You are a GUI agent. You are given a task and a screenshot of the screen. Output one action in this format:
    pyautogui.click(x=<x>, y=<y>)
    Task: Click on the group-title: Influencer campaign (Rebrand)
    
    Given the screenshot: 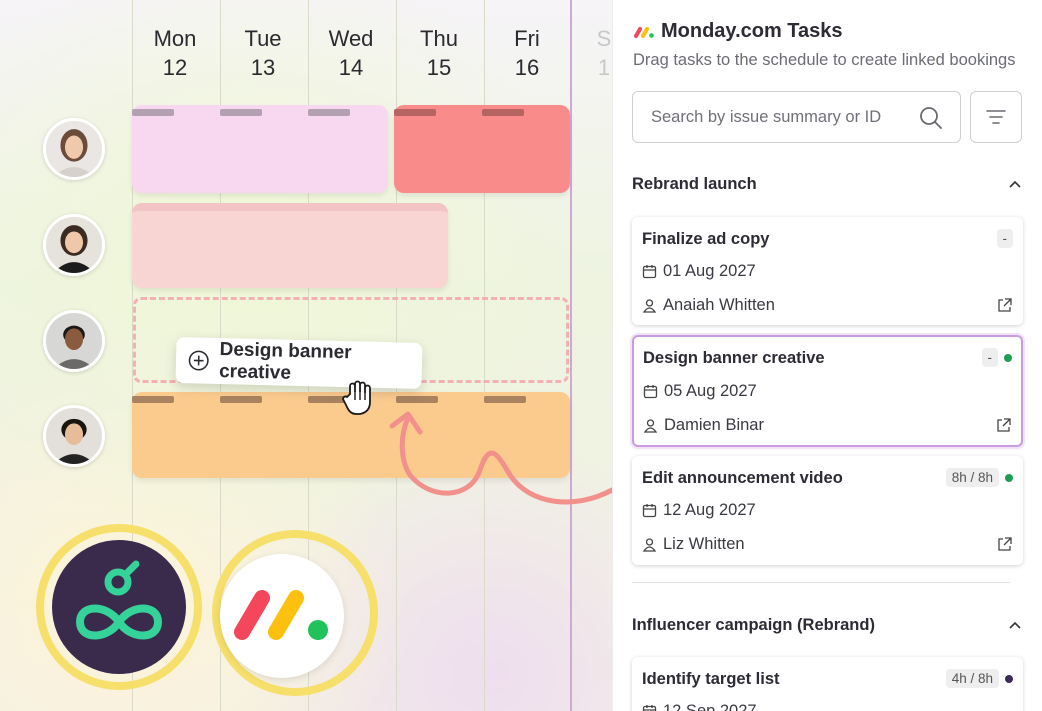 What is the action you would take?
    pyautogui.click(x=753, y=625)
    